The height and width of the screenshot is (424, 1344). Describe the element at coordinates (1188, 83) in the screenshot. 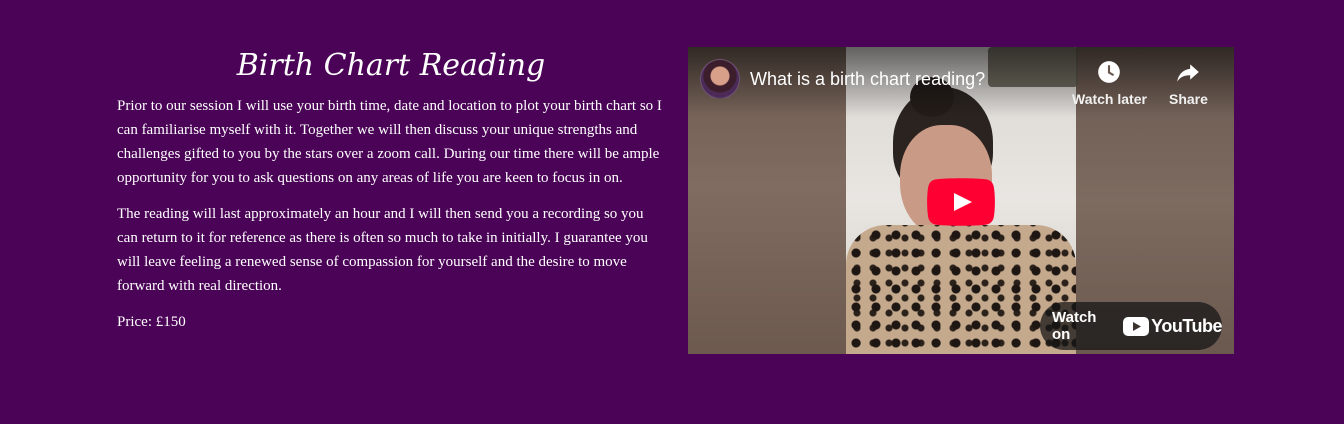

I see `share-button: Share` at that location.